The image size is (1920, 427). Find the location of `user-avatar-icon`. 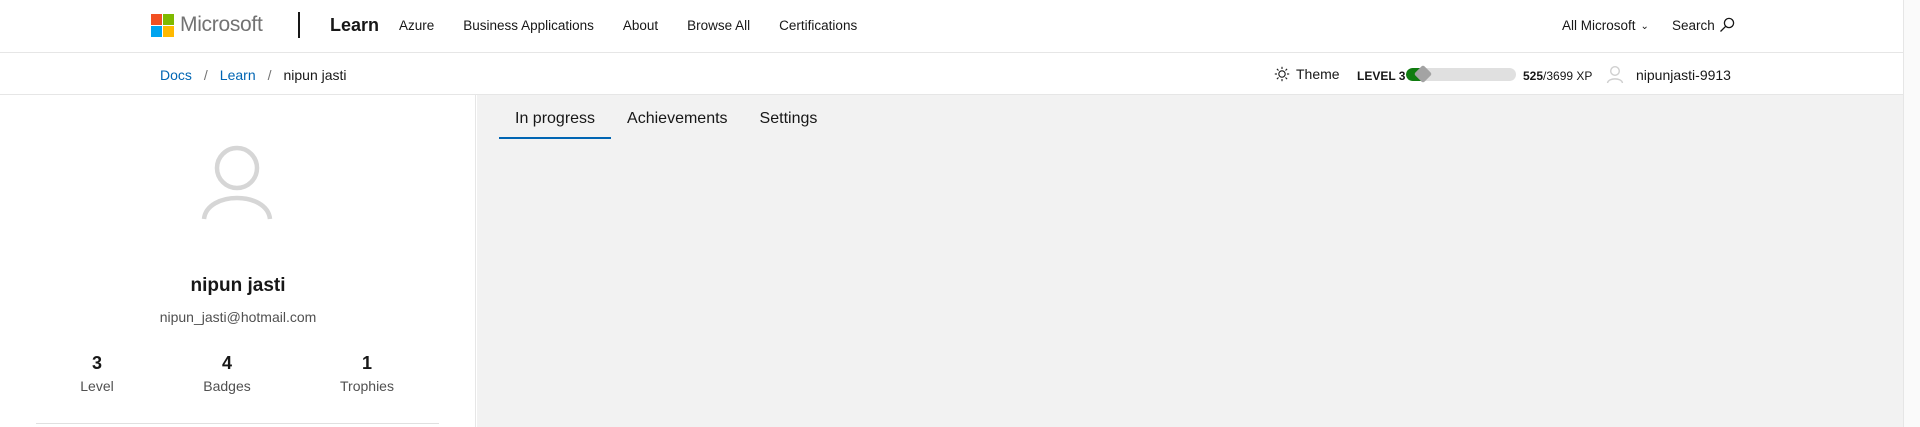

user-avatar-icon is located at coordinates (1615, 74).